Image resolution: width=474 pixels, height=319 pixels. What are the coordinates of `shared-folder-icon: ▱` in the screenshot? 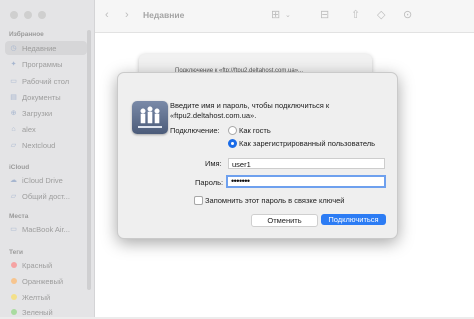 It's located at (13, 196).